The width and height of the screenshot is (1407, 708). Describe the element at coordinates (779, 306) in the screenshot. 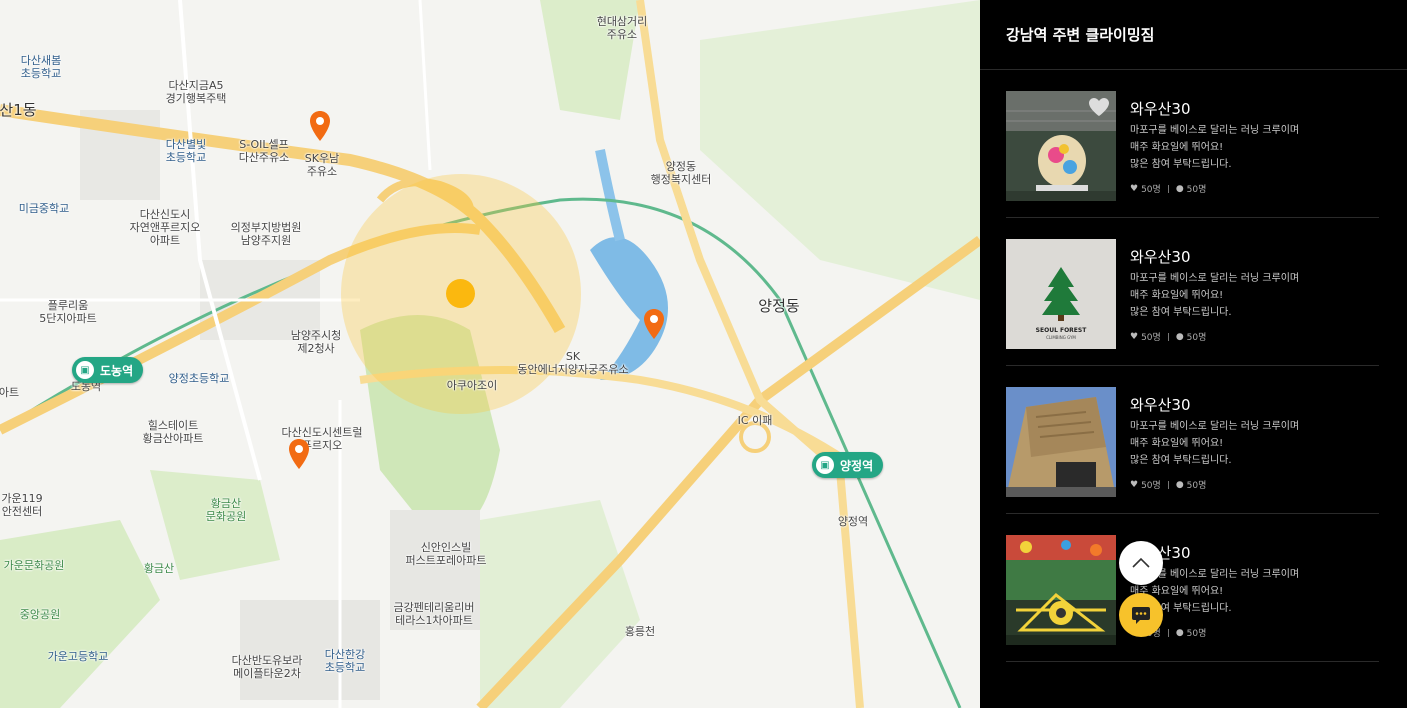

I see `map-label: 양정동` at that location.